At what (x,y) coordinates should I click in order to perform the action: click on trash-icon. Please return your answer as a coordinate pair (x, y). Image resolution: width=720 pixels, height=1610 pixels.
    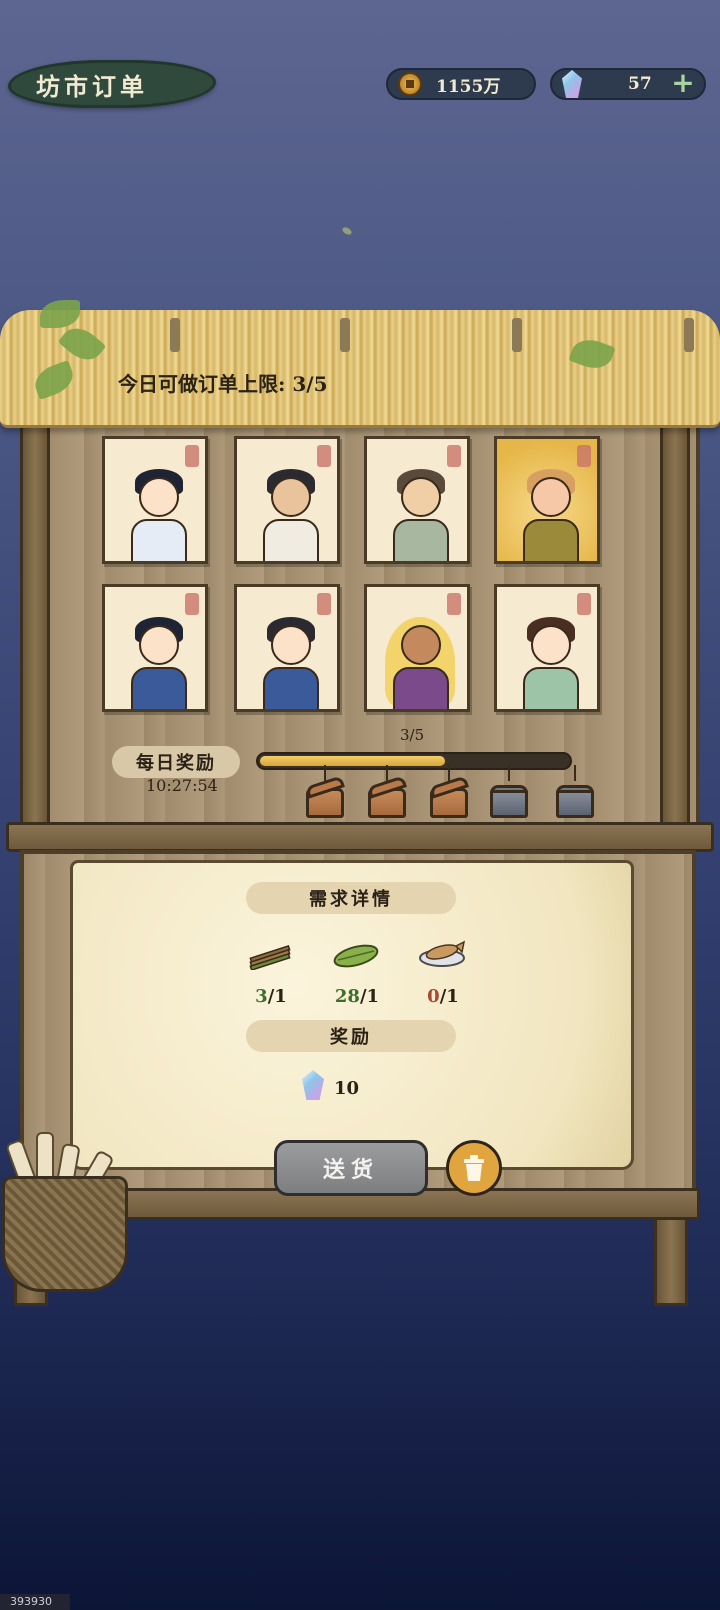
    Looking at the image, I should click on (474, 1168).